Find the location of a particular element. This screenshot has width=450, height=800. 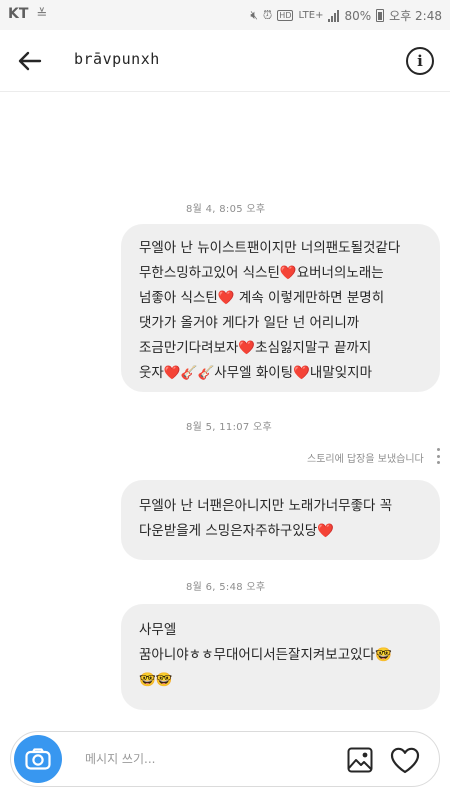

carrier-label: KT is located at coordinates (18, 14).